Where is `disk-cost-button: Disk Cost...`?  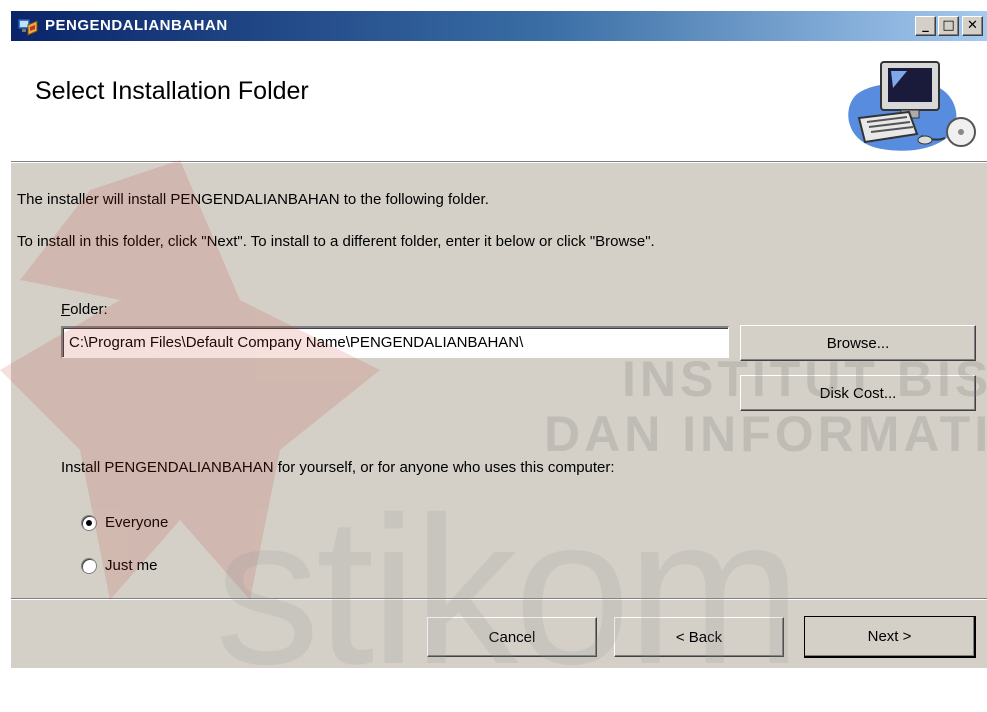 disk-cost-button: Disk Cost... is located at coordinates (858, 393).